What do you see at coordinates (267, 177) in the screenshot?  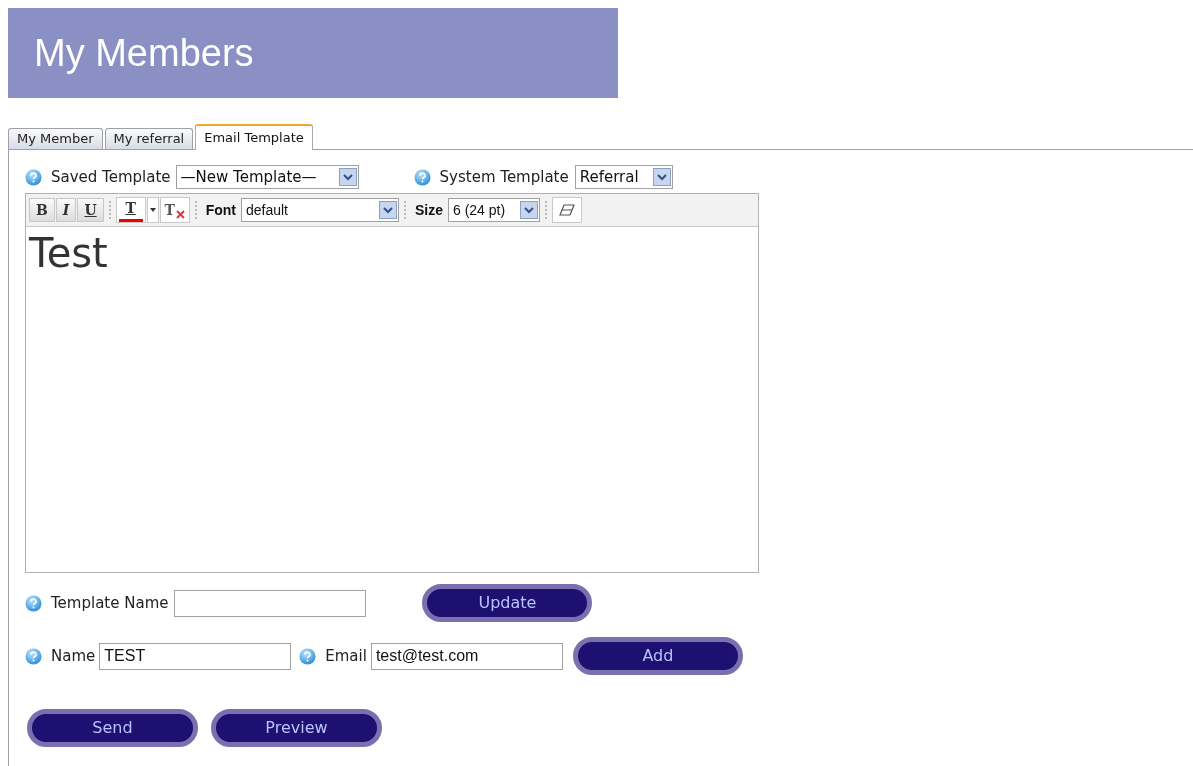 I see `saved-template-dropdown: —New Template—` at bounding box center [267, 177].